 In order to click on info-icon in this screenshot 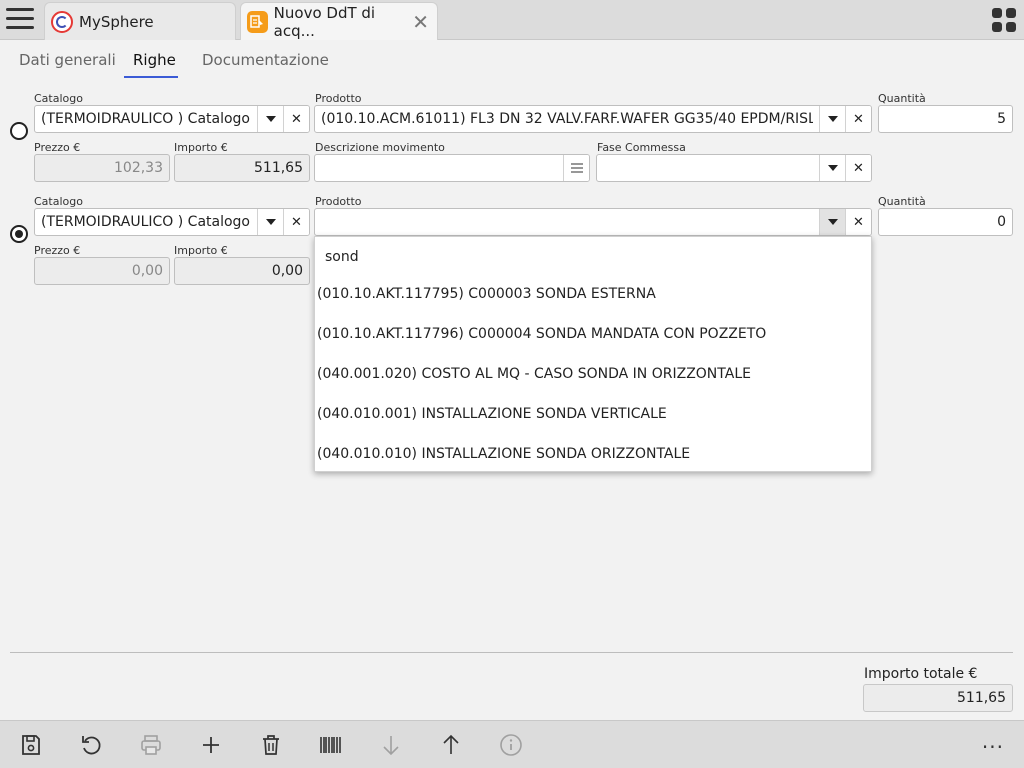, I will do `click(511, 745)`.